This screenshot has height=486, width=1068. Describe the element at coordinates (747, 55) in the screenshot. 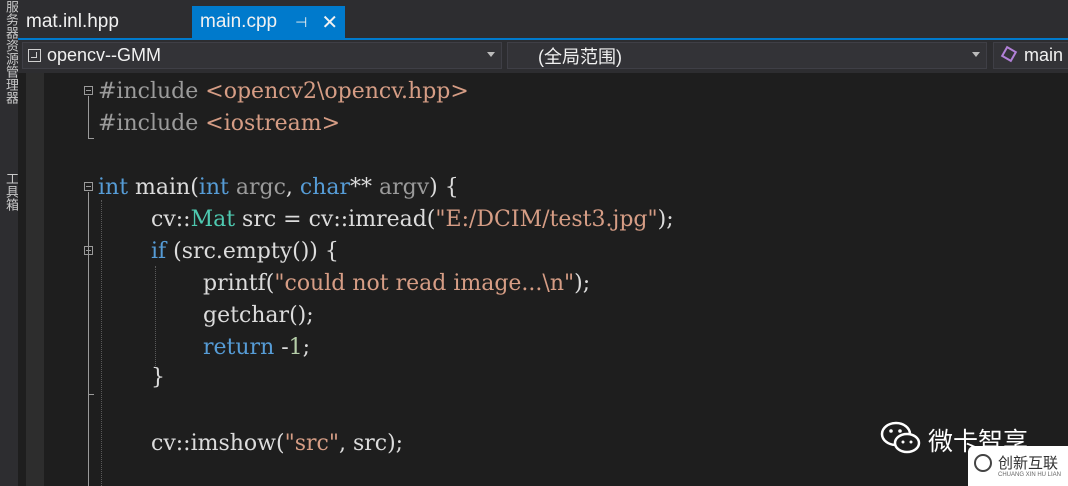

I see `scope-dropdown: (全局范围)` at that location.